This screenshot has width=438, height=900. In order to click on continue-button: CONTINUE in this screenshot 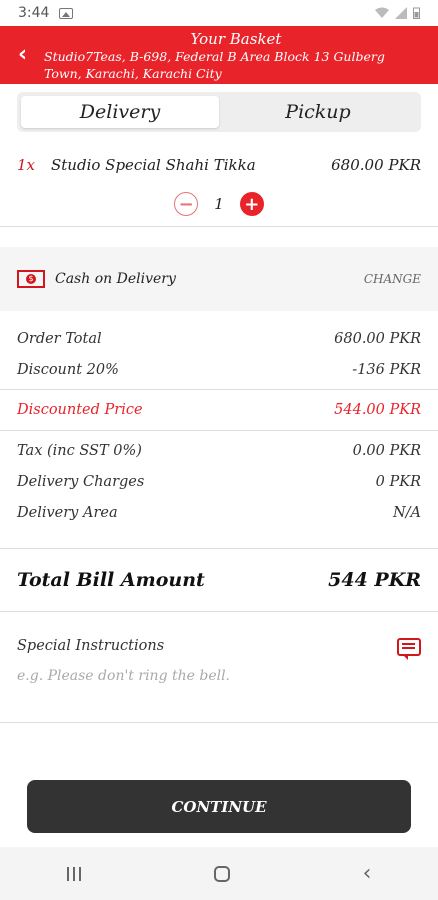, I will do `click(219, 806)`.